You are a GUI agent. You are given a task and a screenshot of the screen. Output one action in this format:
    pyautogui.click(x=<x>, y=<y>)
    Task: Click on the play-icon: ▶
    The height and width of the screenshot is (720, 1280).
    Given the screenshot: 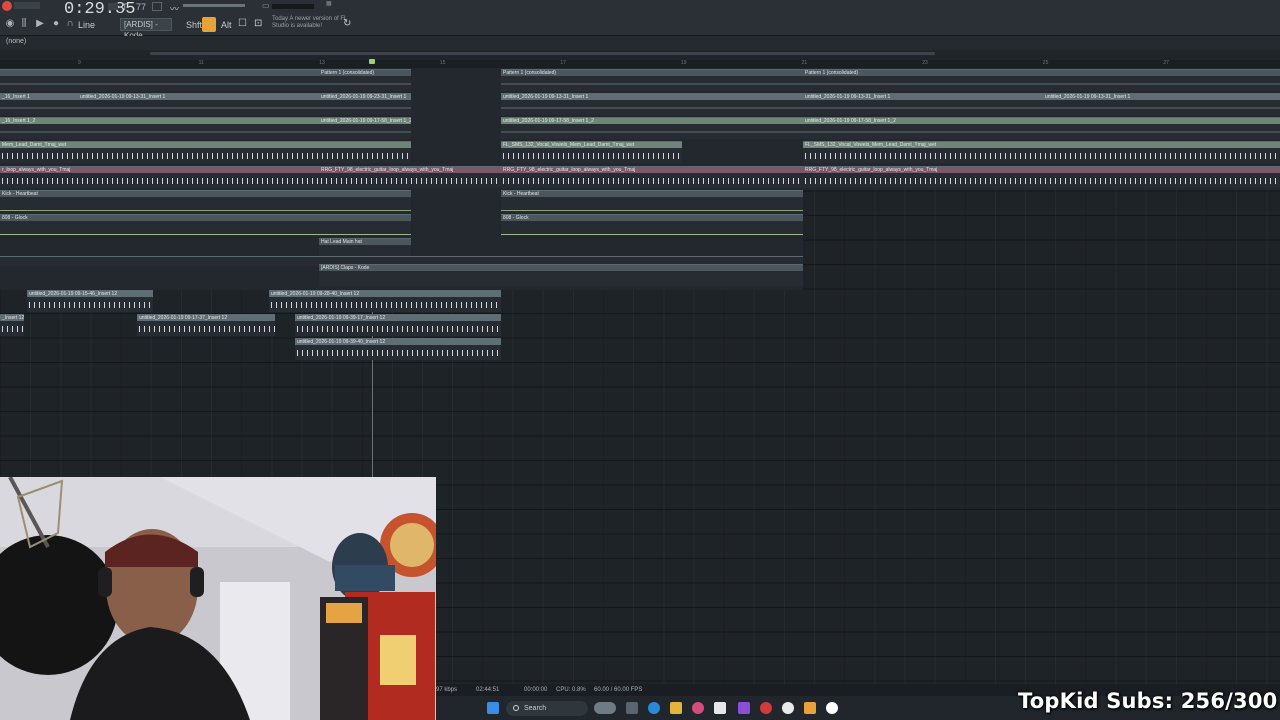 What is the action you would take?
    pyautogui.click(x=40, y=24)
    